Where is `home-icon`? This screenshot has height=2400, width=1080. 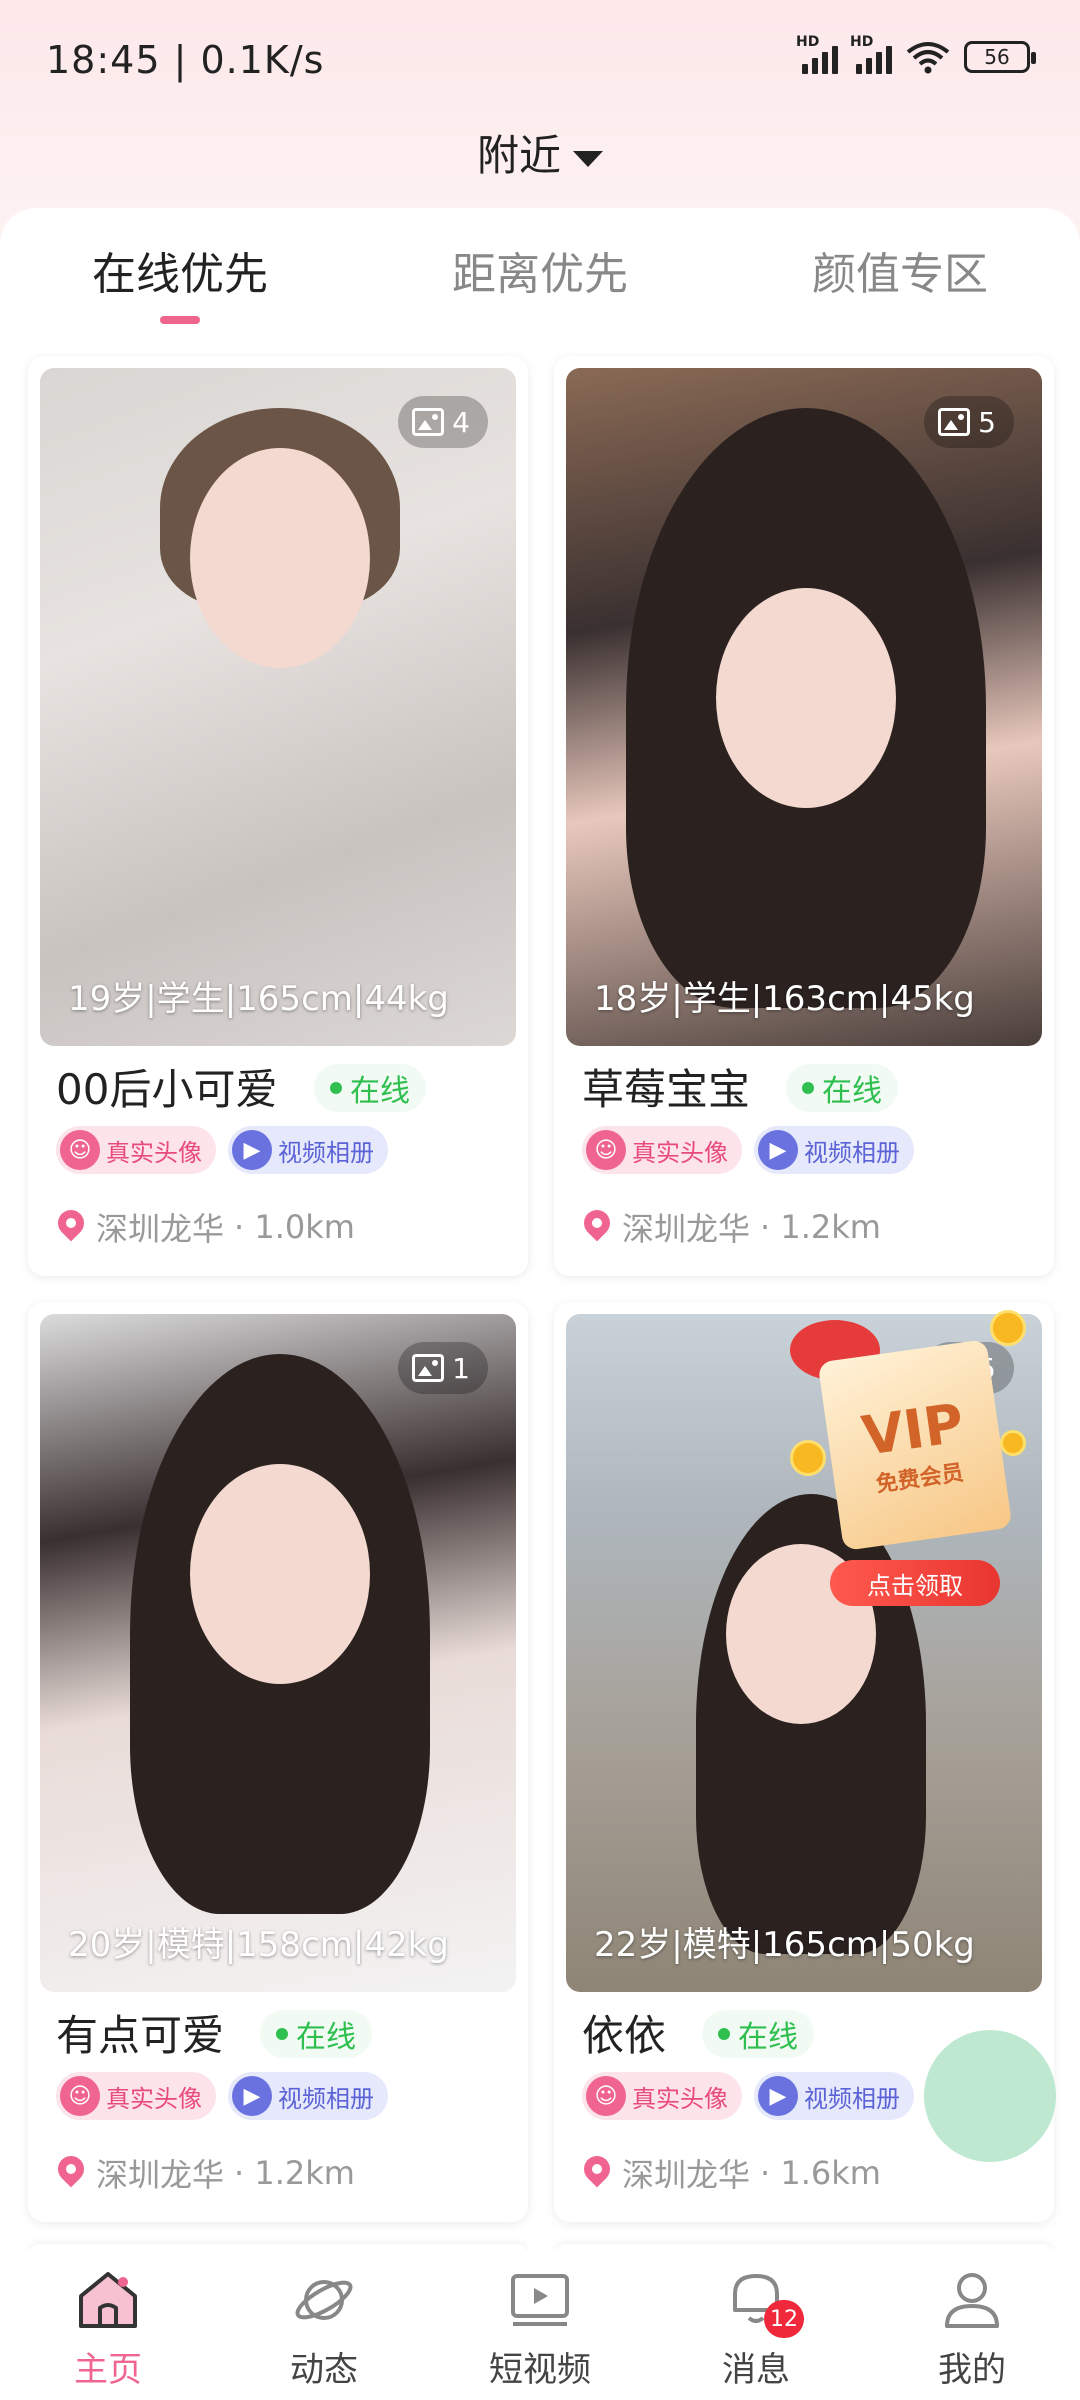 home-icon is located at coordinates (108, 2300).